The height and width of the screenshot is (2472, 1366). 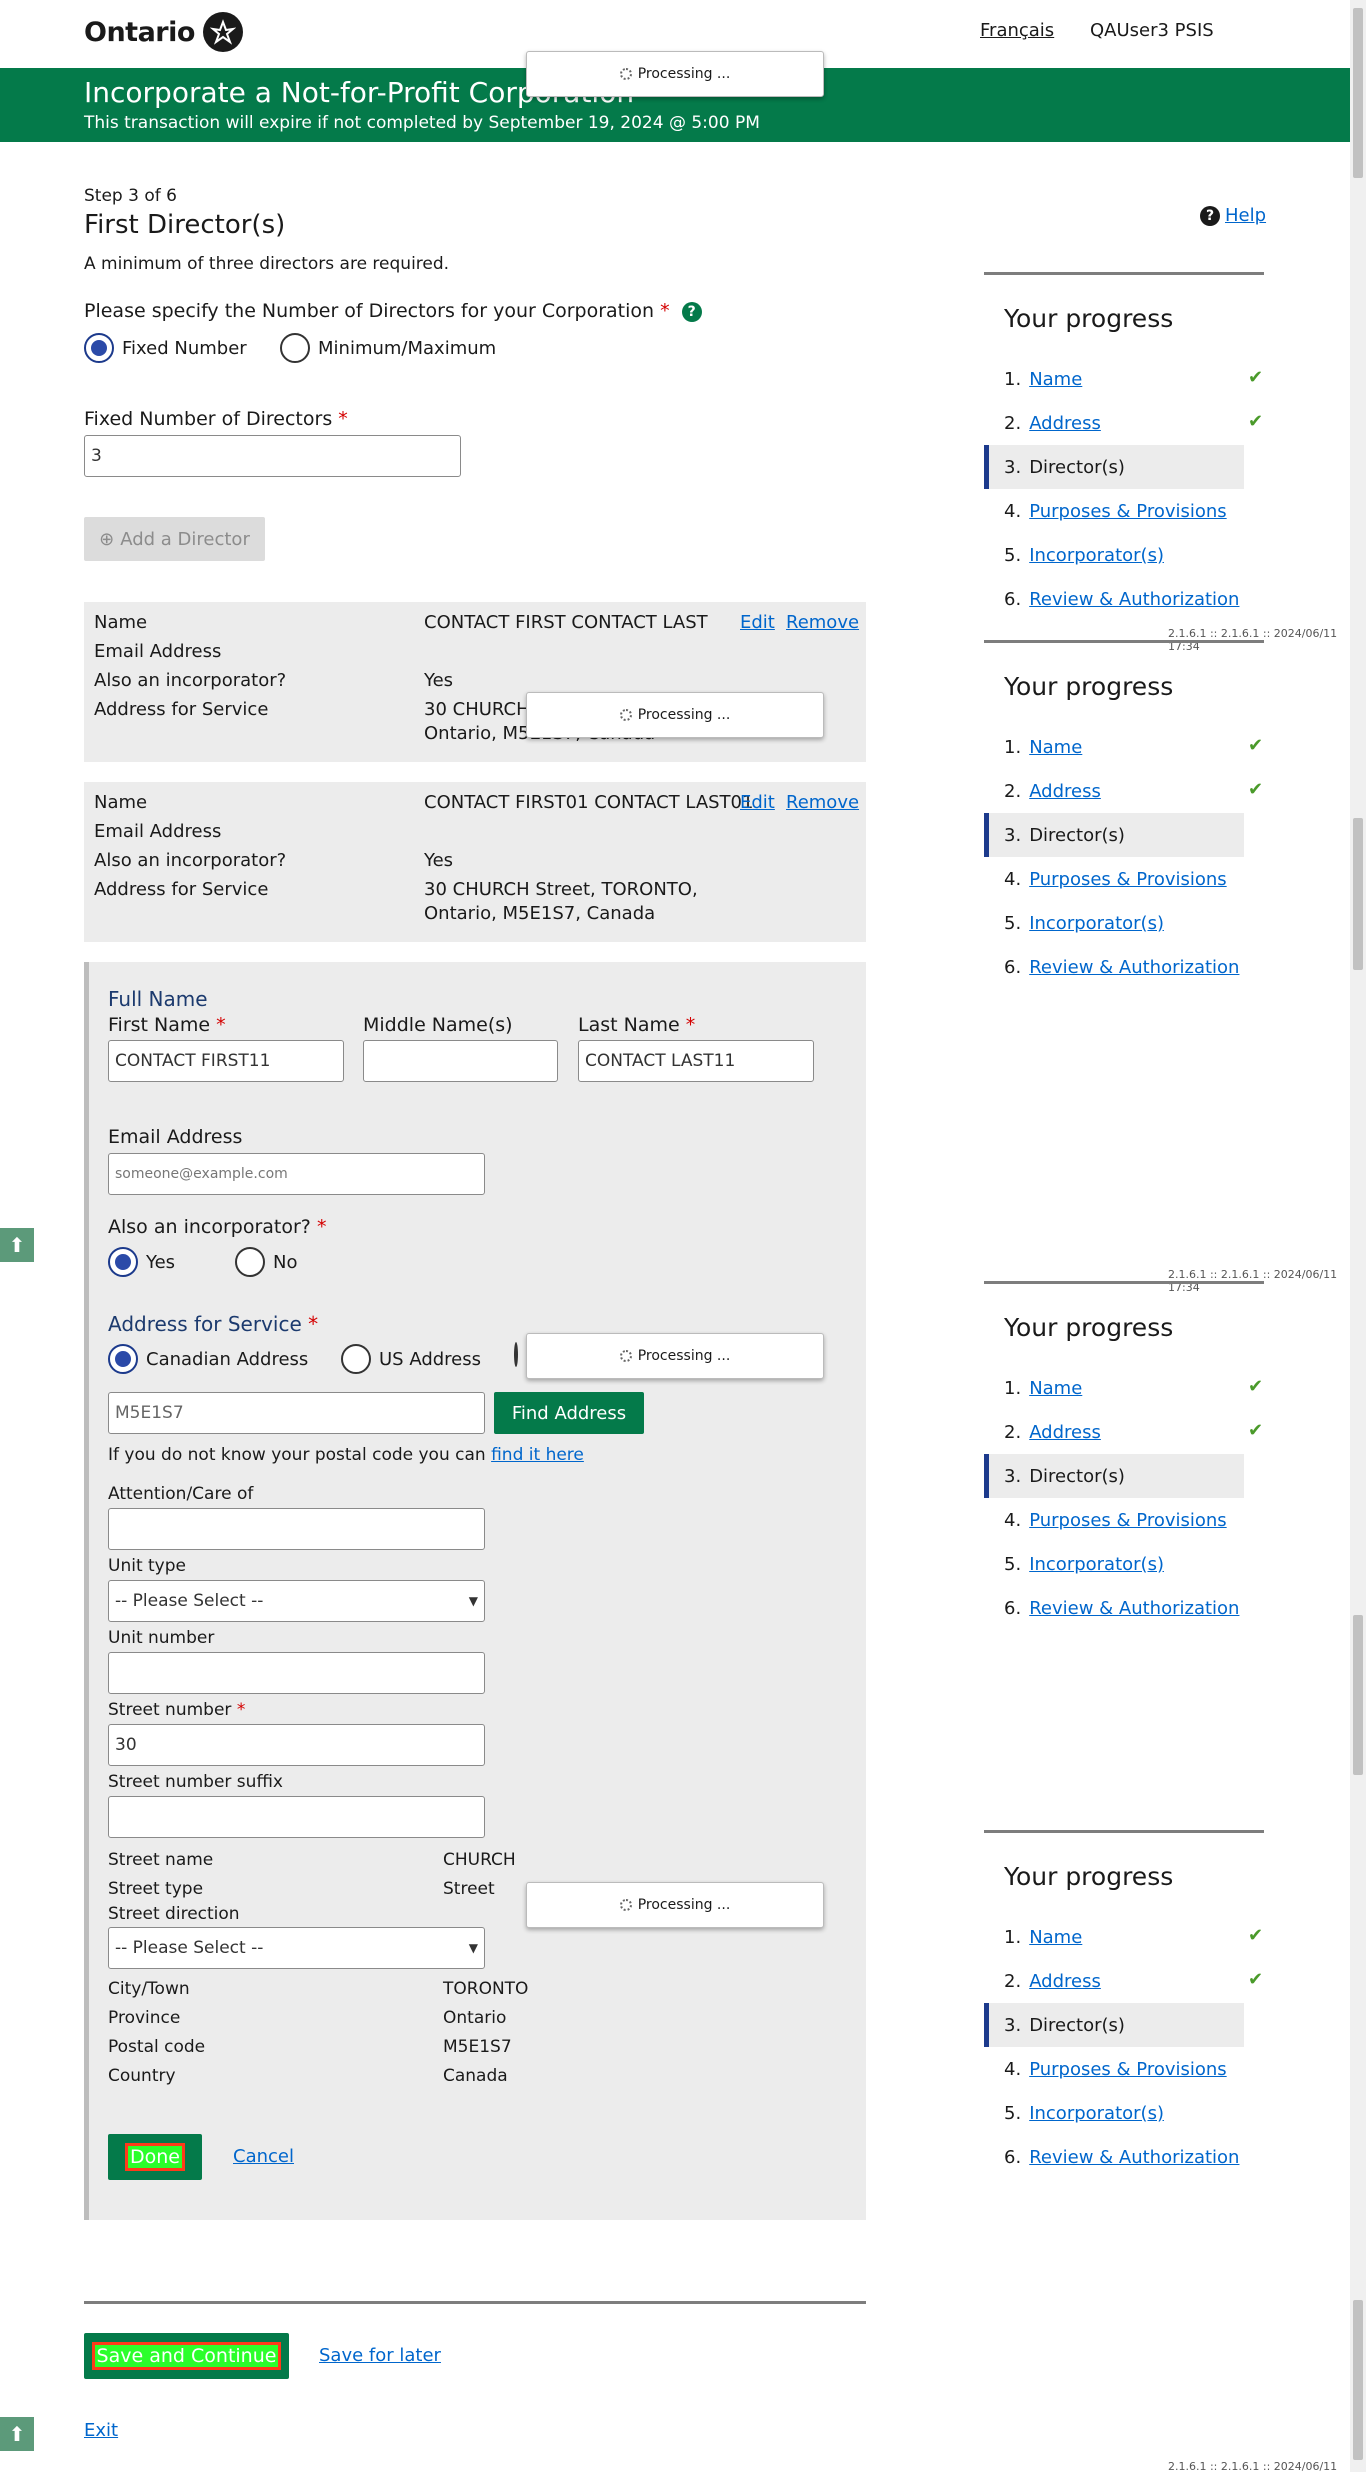 I want to click on unit-type-select: -- Please Select -- ▼, so click(x=296, y=1601).